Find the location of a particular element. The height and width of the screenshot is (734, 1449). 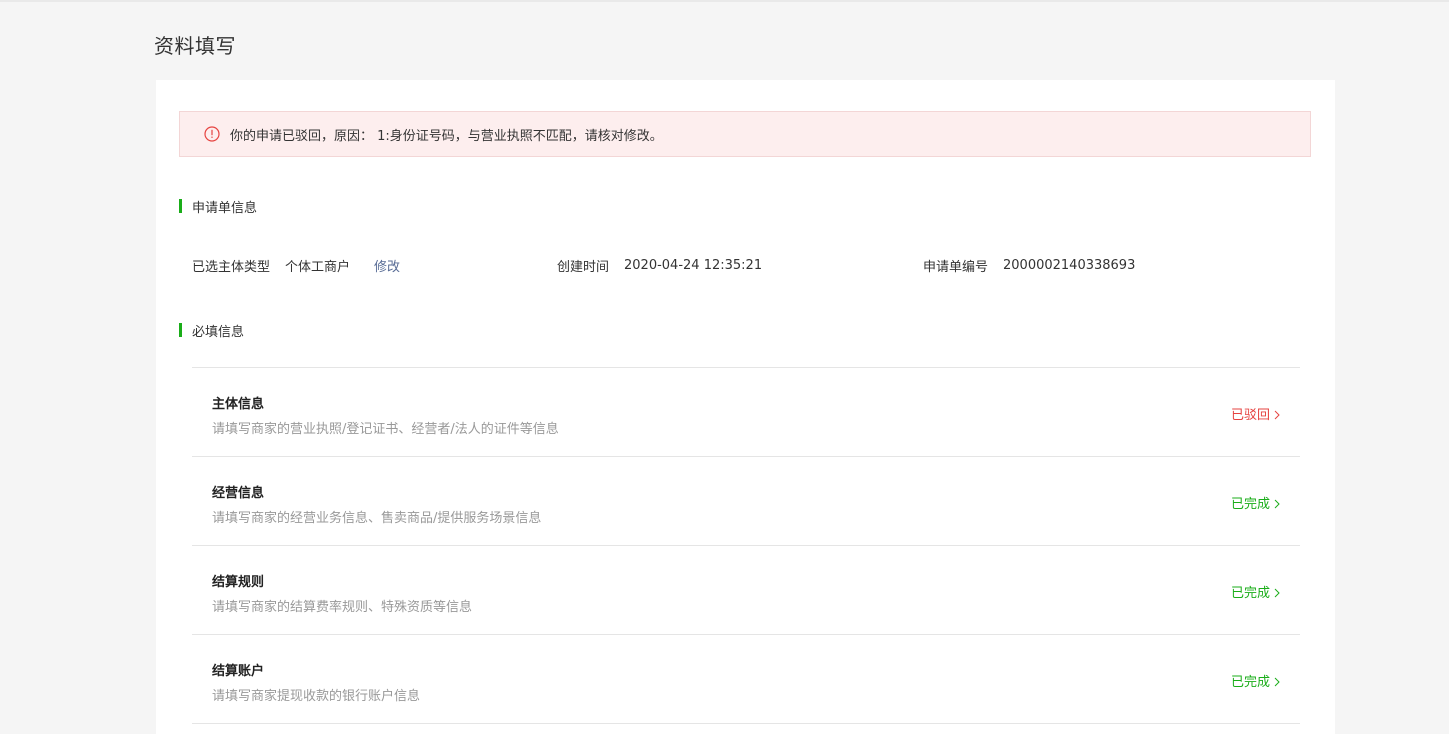

item-title: 结算账户 is located at coordinates (238, 671).